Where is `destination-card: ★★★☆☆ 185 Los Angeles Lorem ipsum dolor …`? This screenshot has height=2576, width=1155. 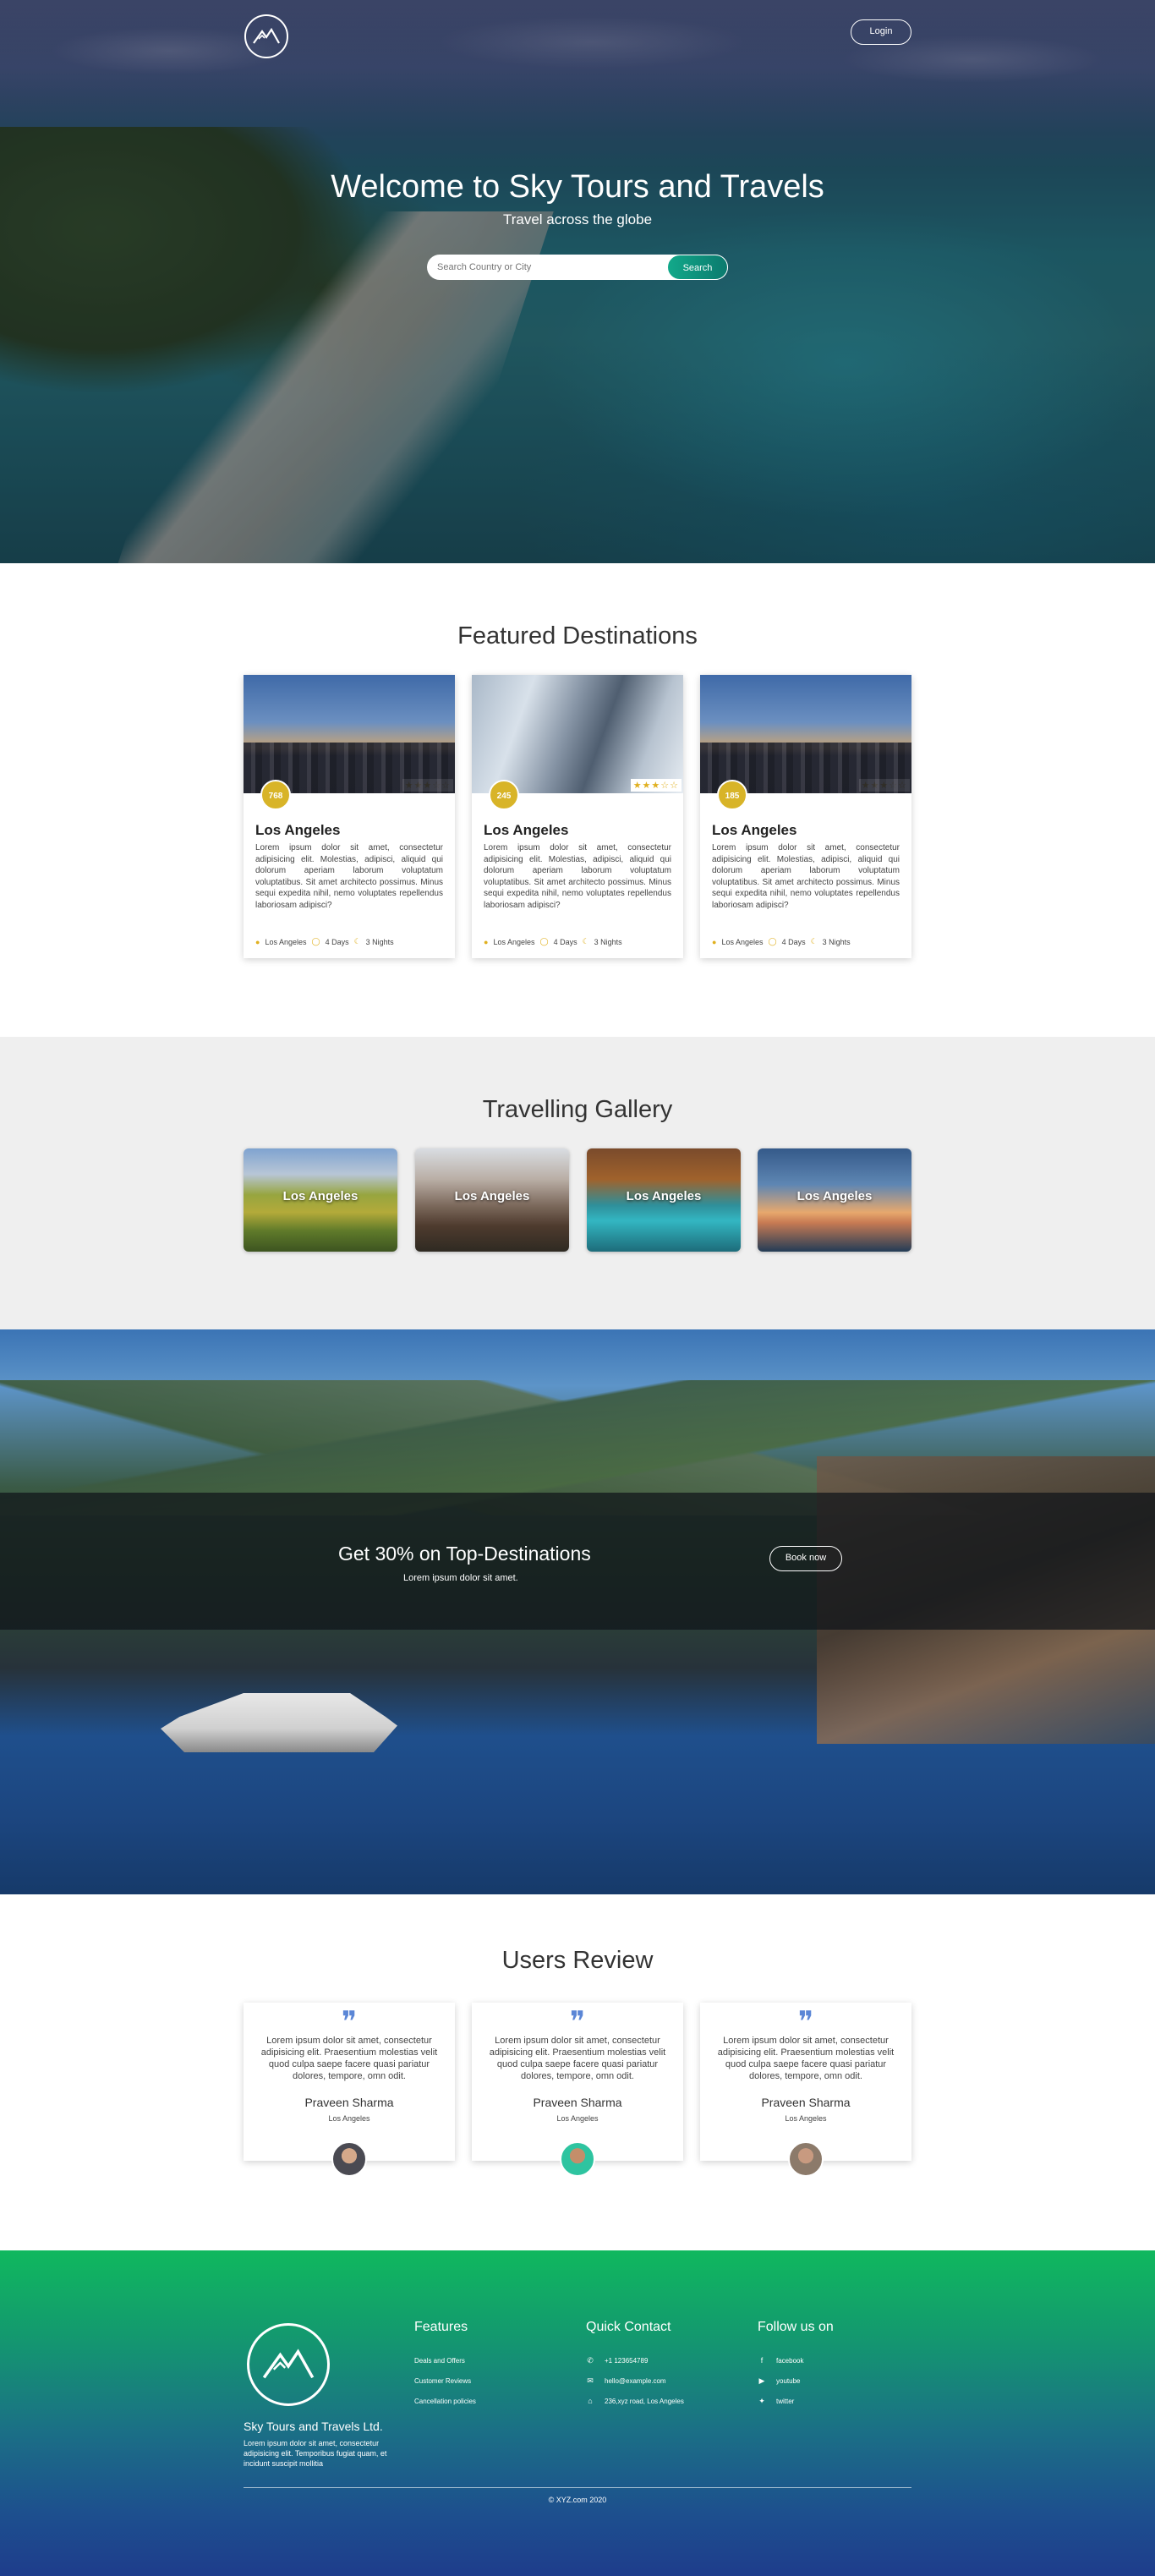
destination-card: ★★★☆☆ 185 Los Angeles Lorem ipsum dolor … is located at coordinates (806, 816).